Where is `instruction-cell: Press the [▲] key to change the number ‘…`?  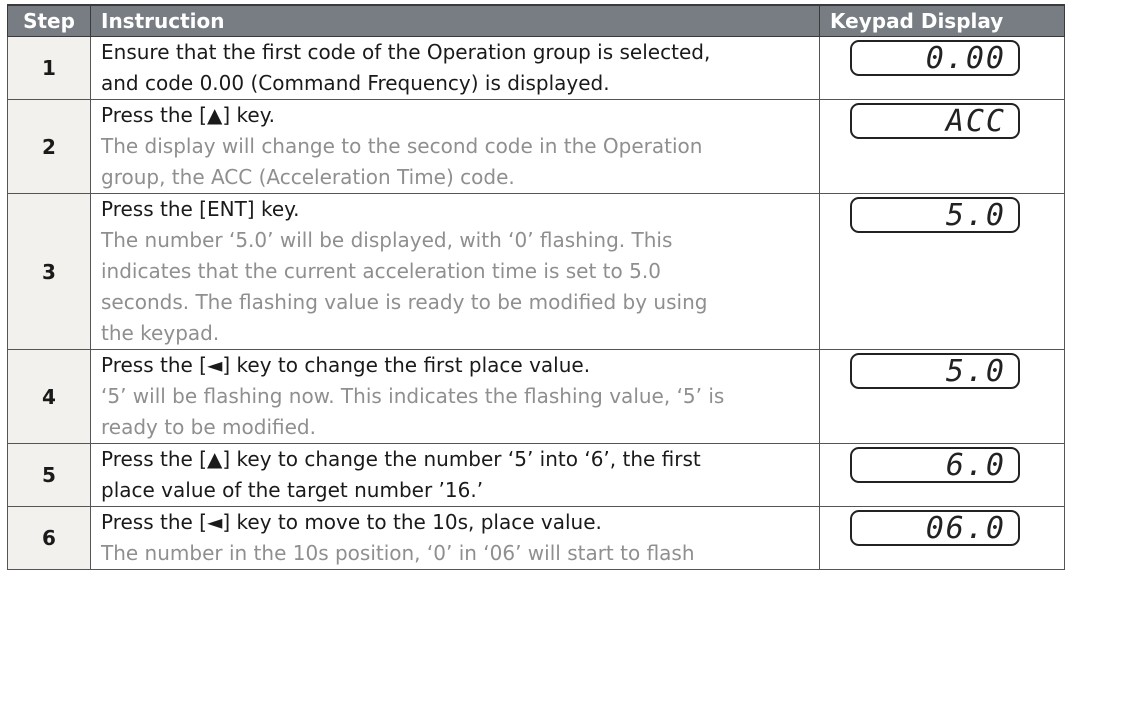 instruction-cell: Press the [▲] key to change the number ‘… is located at coordinates (455, 475).